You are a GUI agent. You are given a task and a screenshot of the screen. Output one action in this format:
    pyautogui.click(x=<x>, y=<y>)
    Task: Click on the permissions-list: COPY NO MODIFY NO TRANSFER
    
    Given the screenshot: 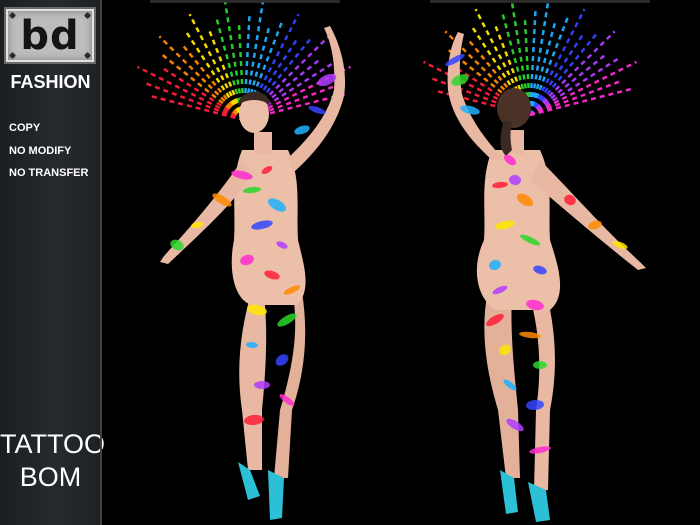 What is the action you would take?
    pyautogui.click(x=48, y=151)
    